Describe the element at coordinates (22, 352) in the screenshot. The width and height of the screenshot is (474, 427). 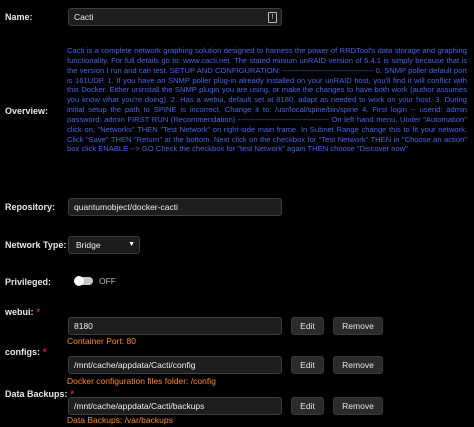
I see `configs-label-text: configs:` at that location.